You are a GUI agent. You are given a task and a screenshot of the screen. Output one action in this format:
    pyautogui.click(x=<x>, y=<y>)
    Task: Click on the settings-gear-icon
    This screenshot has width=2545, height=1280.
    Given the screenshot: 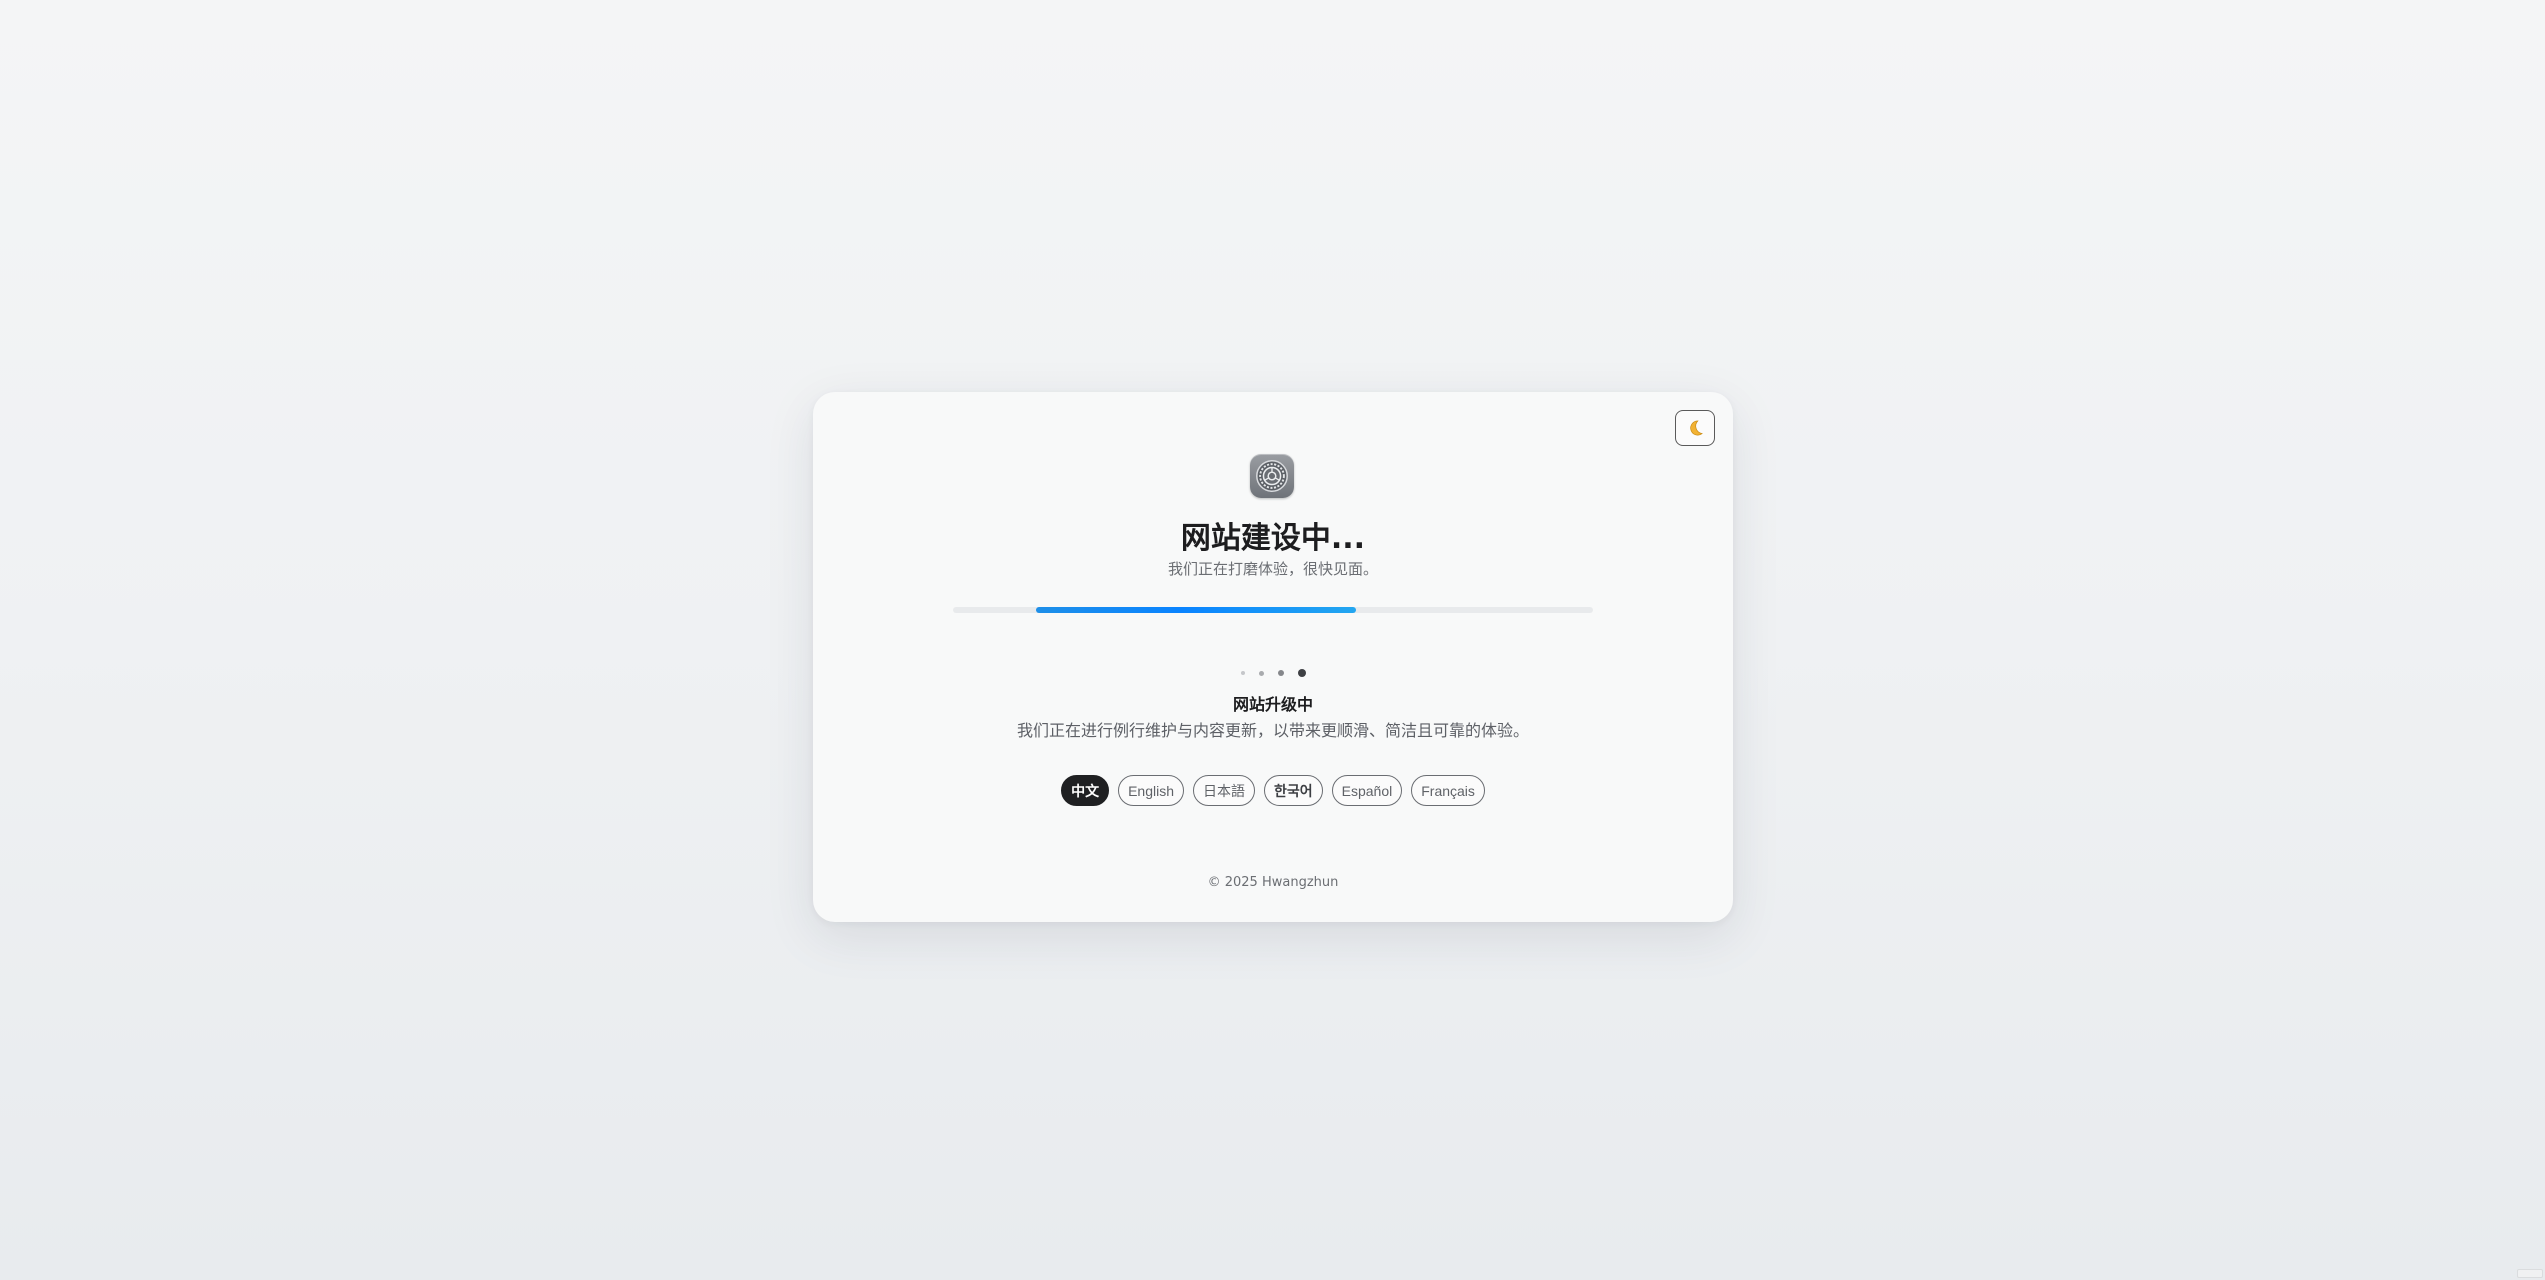 What is the action you would take?
    pyautogui.click(x=1272, y=476)
    